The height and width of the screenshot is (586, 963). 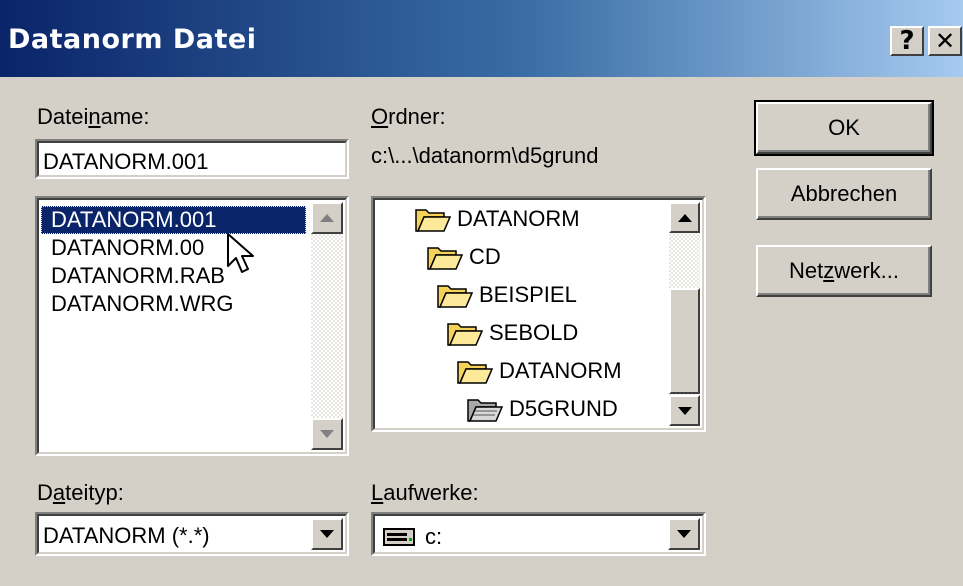 I want to click on folder-item: BEISPIEL, so click(x=507, y=295).